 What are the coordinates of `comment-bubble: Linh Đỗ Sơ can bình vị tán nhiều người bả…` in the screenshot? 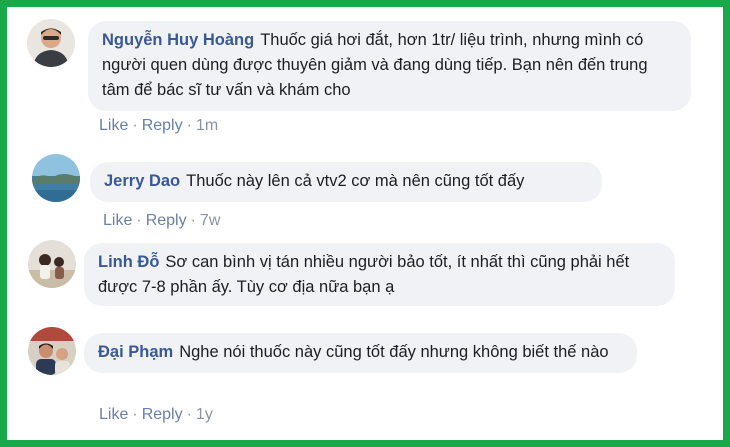 It's located at (379, 274).